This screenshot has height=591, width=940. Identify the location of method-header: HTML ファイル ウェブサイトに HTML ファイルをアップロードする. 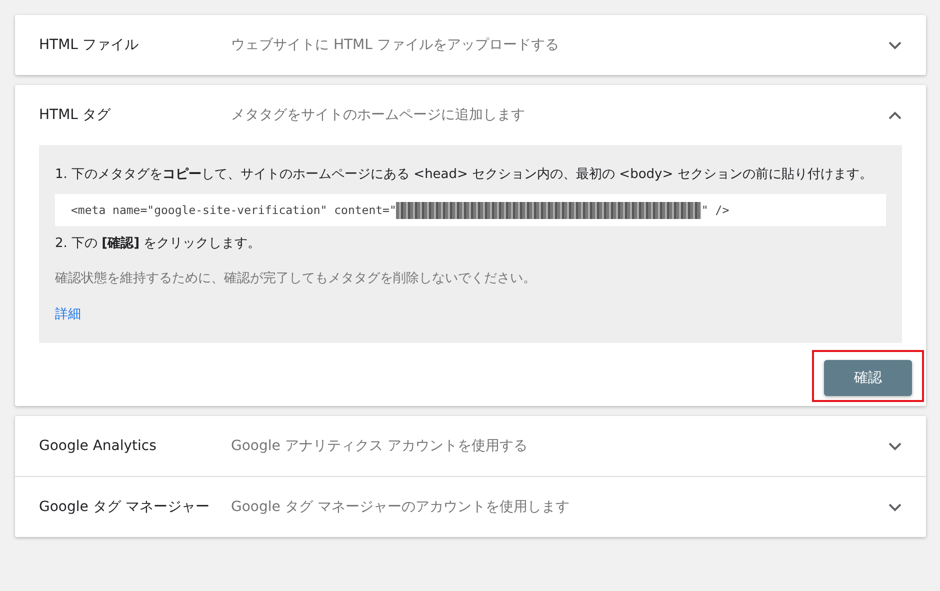
(470, 45).